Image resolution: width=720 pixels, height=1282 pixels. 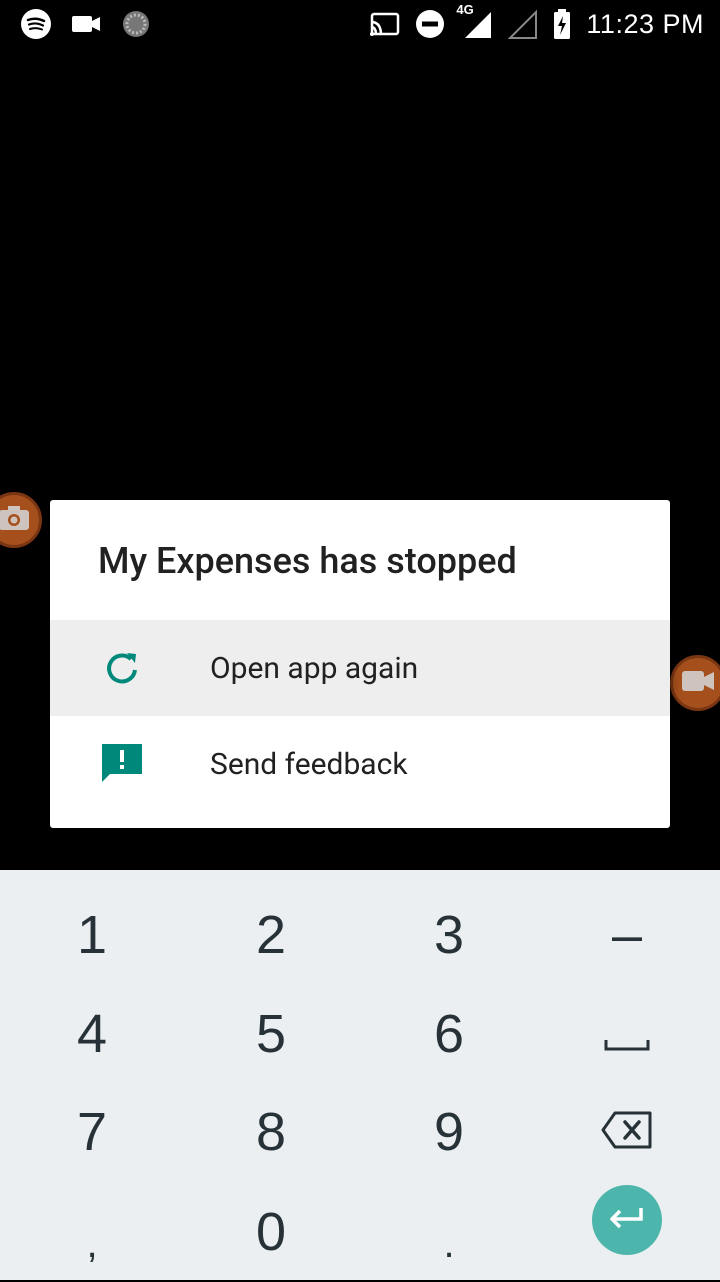 What do you see at coordinates (271, 1132) in the screenshot?
I see `key-8: 8` at bounding box center [271, 1132].